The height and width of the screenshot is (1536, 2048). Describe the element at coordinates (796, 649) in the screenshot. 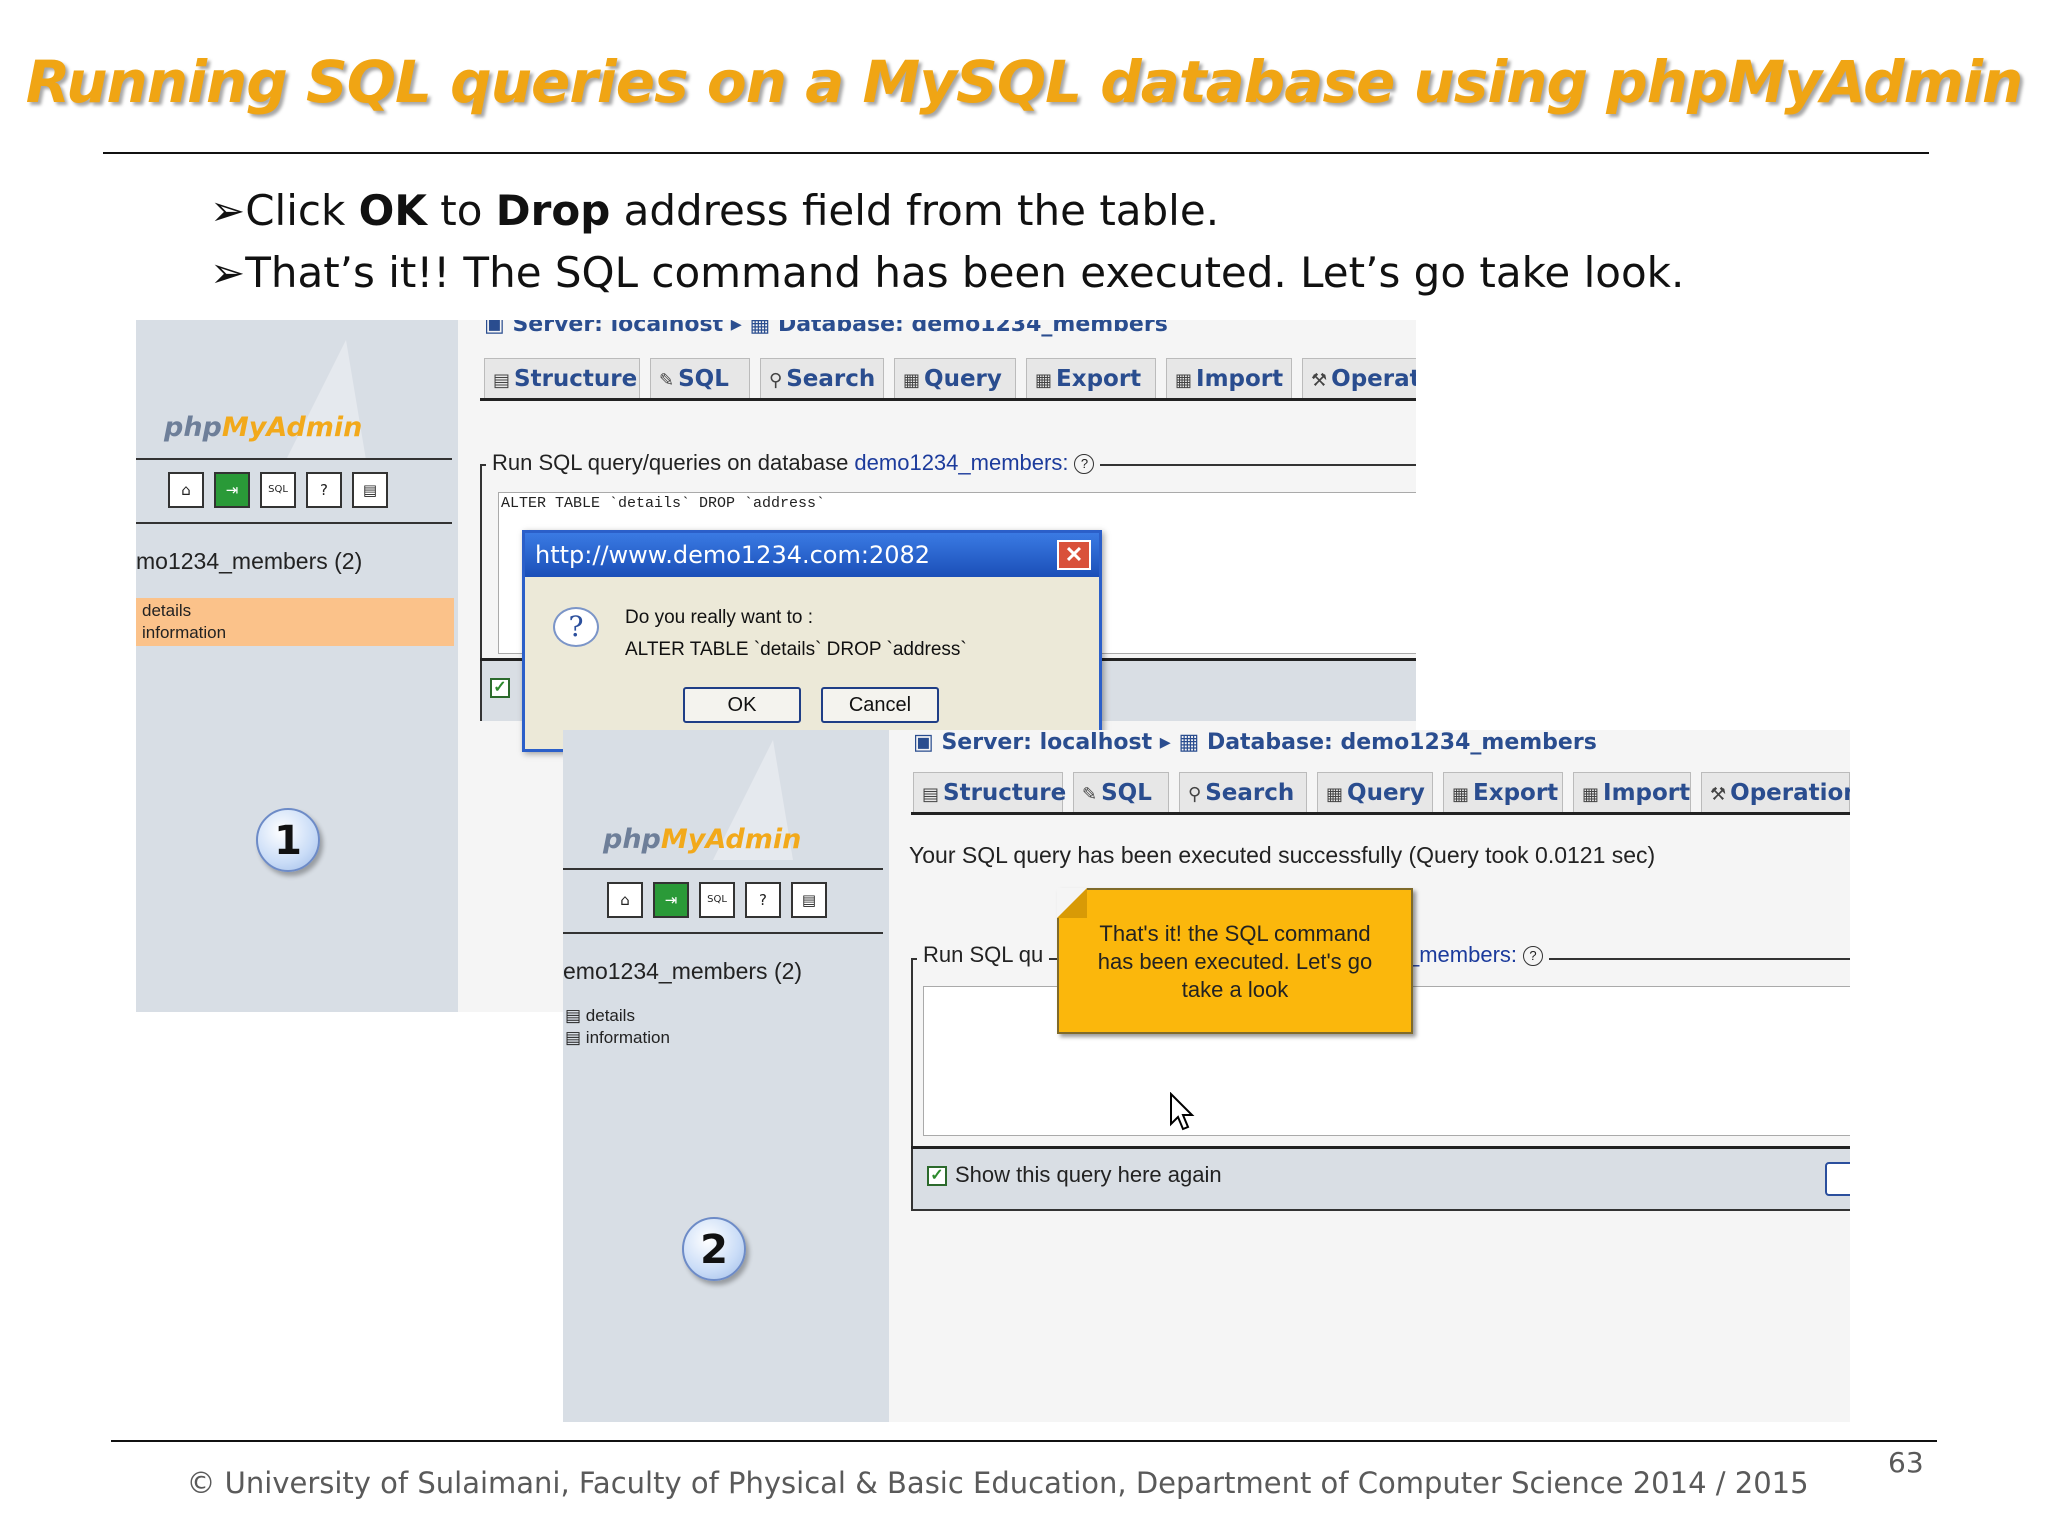

I see `dialog-message-line2: ALTER TABLE `details` DROP `address`` at that location.